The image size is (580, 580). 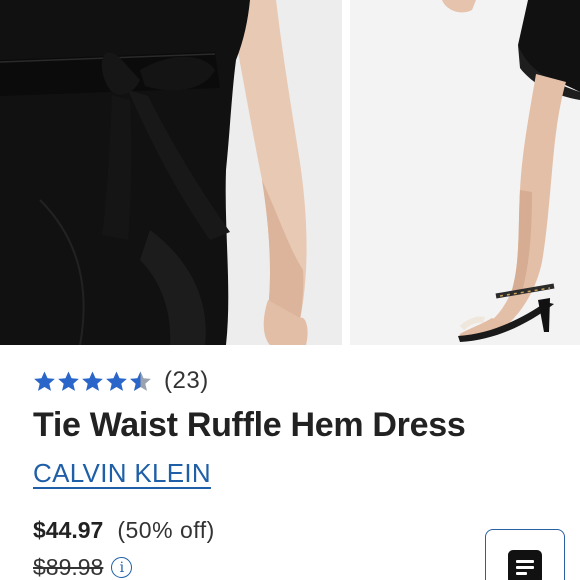 I want to click on menu-button, so click(x=525, y=554).